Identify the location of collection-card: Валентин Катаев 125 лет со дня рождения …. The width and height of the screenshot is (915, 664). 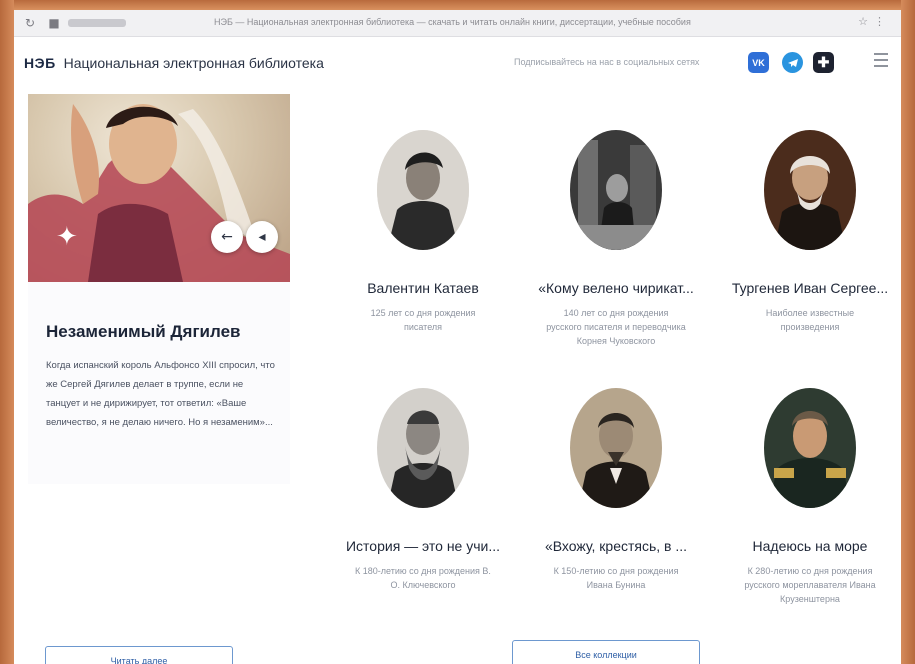
(423, 232).